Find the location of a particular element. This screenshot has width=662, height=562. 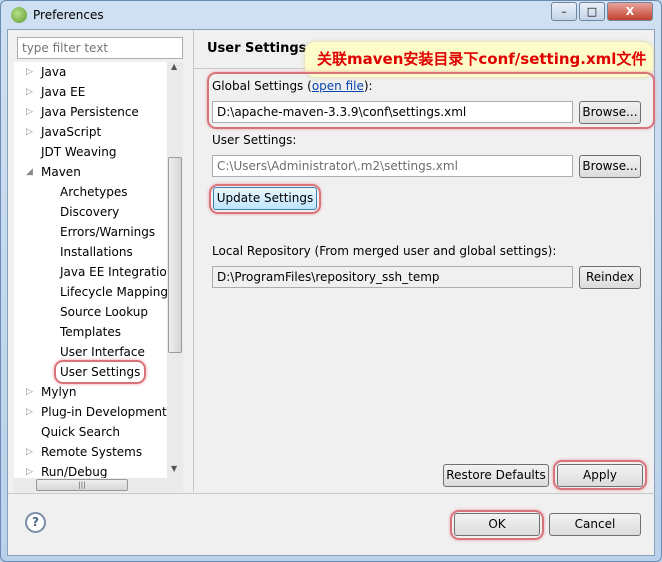

tree-item-label: Lifecycle Mapping is located at coordinates (114, 292).